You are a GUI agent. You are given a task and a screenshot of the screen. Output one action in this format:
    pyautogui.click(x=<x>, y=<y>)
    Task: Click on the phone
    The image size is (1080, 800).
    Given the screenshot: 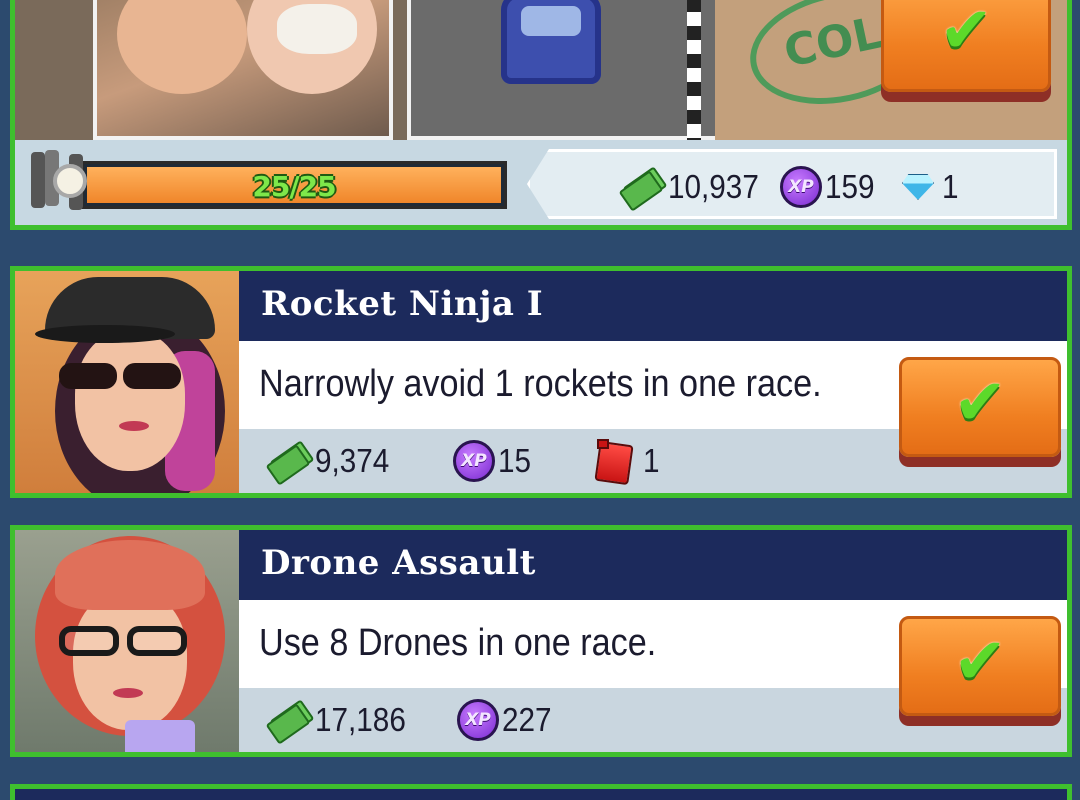 What is the action you would take?
    pyautogui.click(x=160, y=736)
    